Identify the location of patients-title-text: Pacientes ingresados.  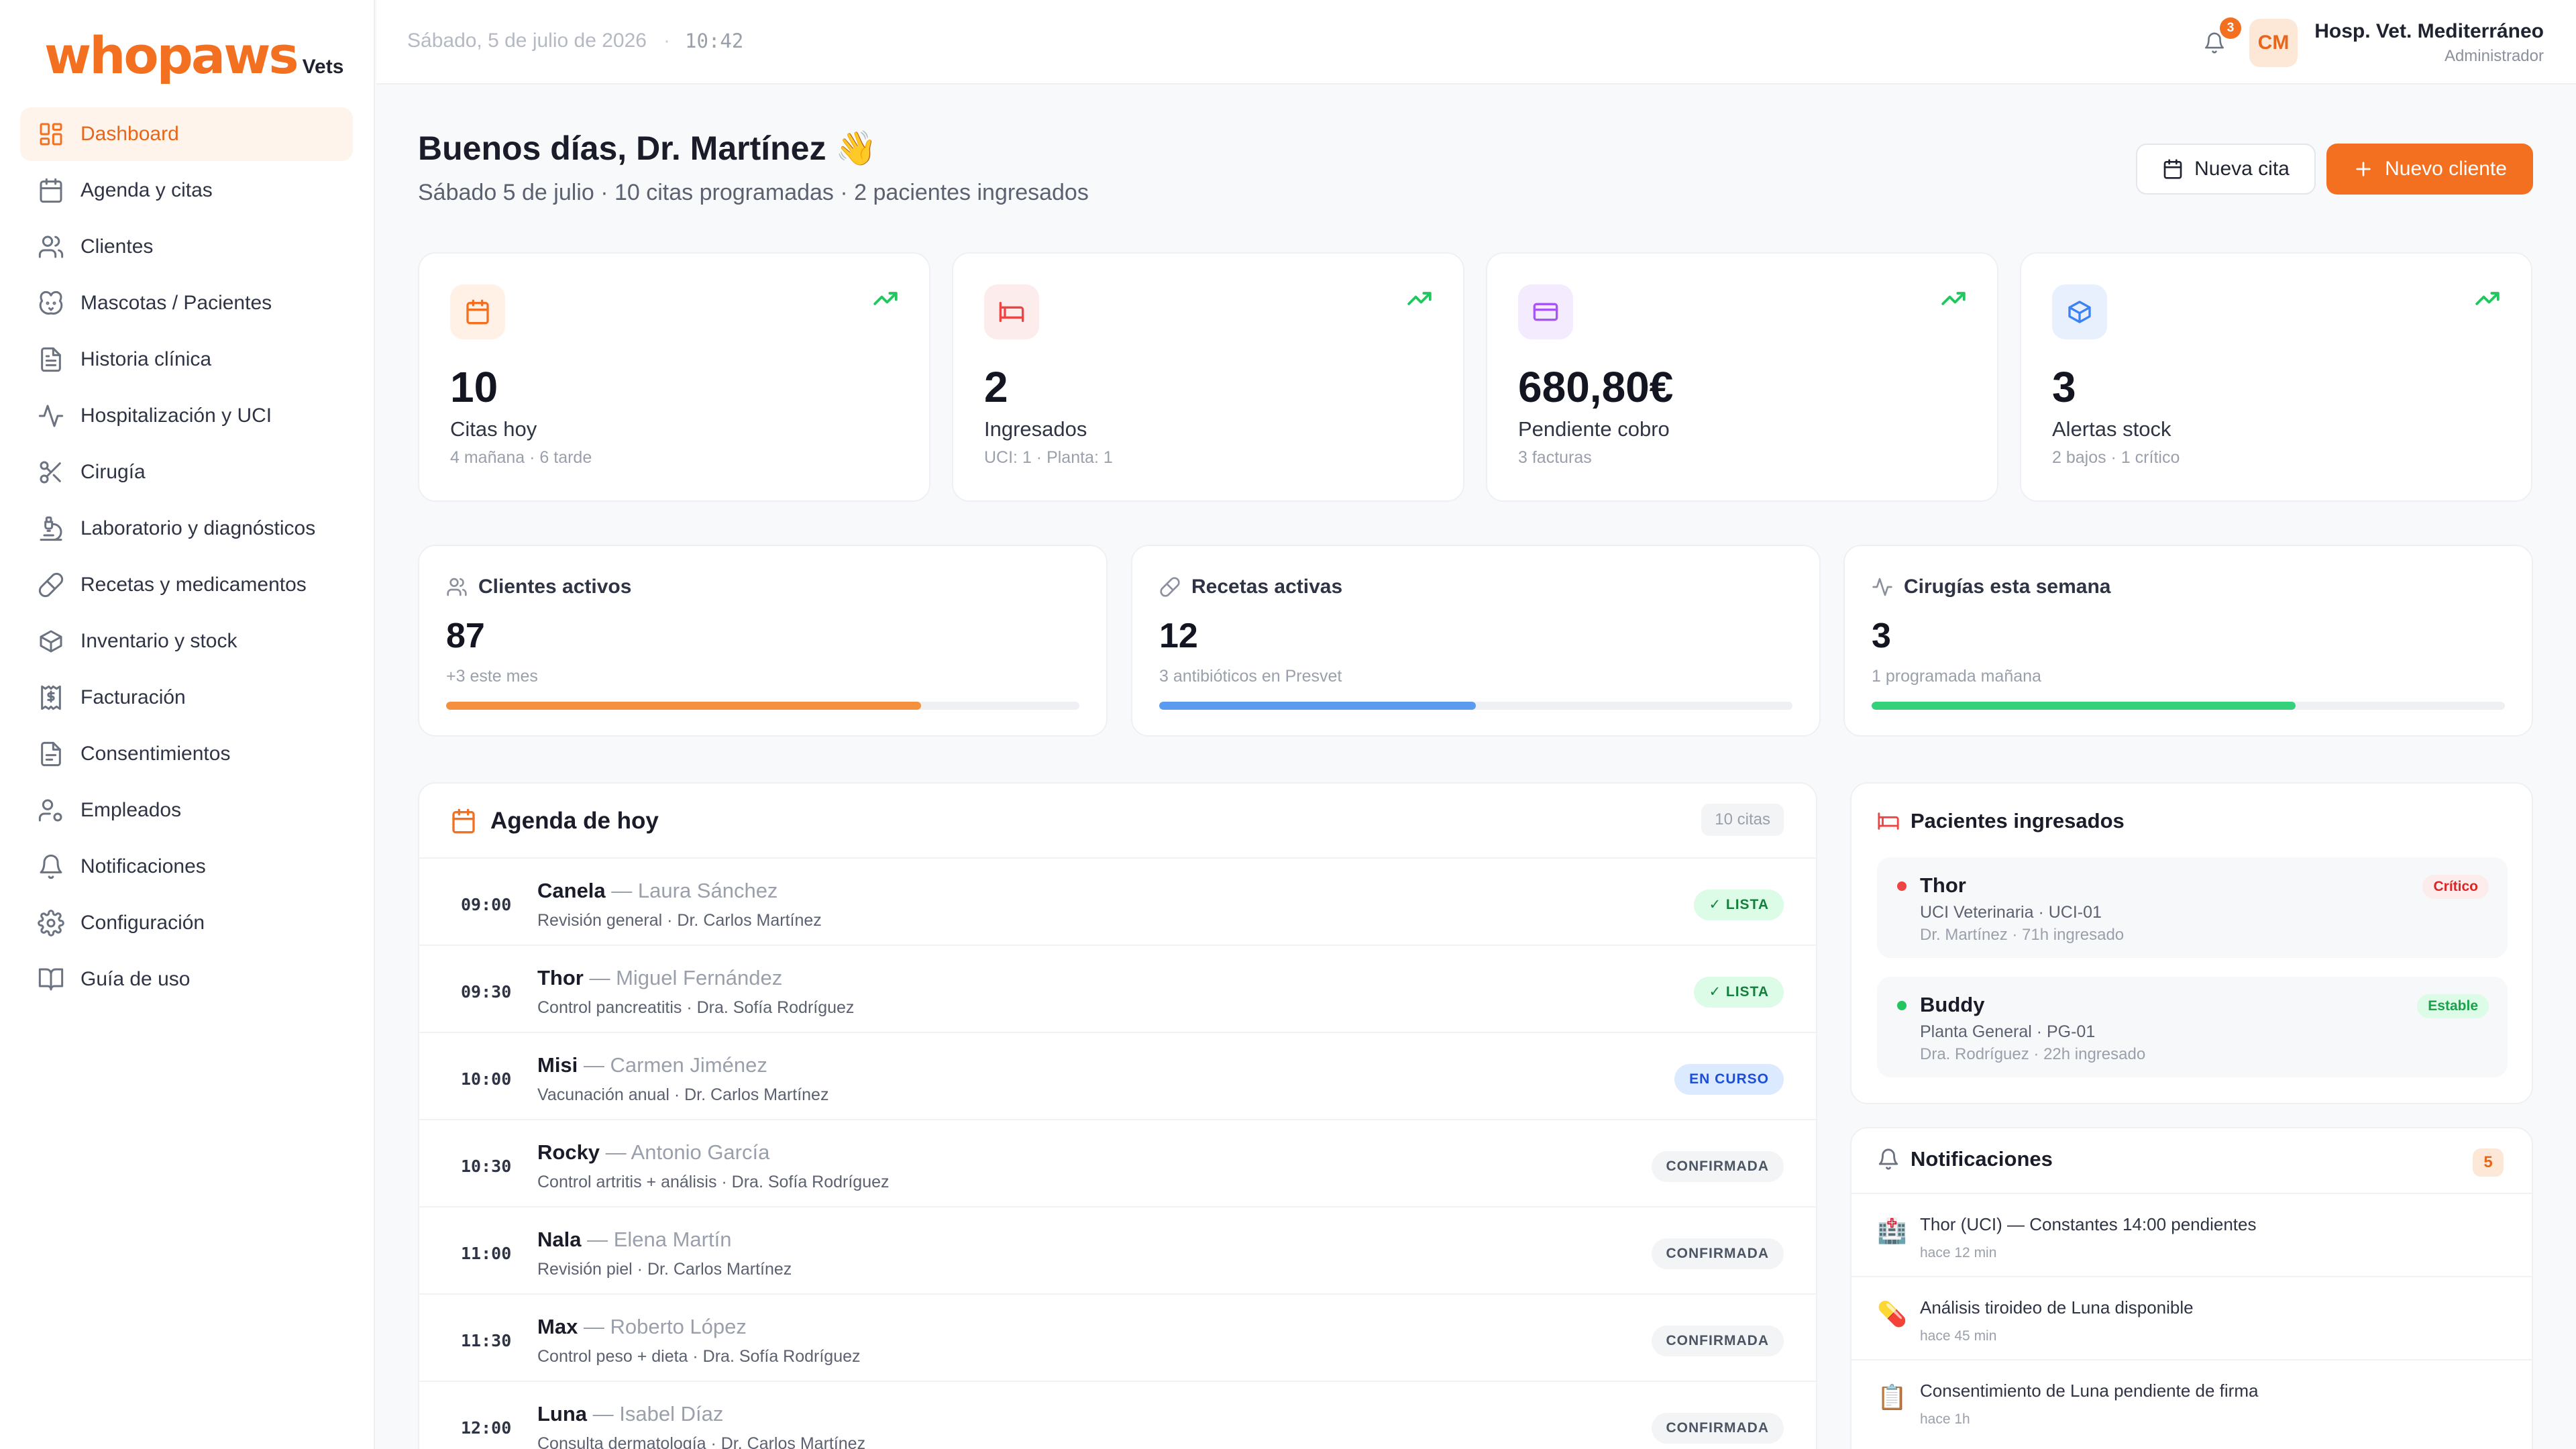
(2018, 821).